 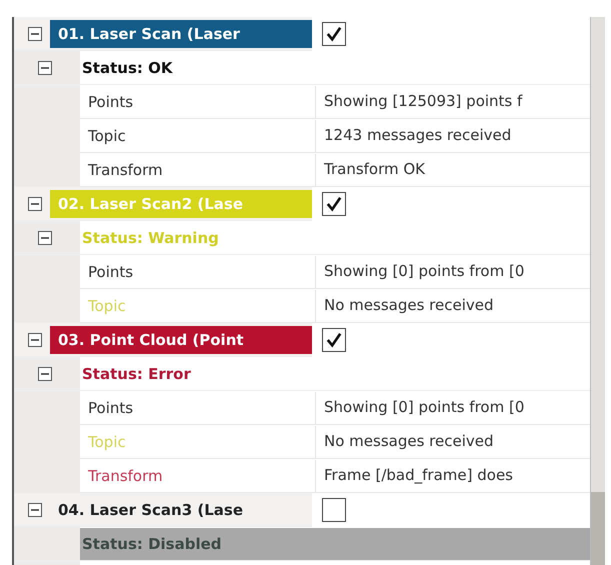 I want to click on status-label: Status: OK, so click(x=127, y=68).